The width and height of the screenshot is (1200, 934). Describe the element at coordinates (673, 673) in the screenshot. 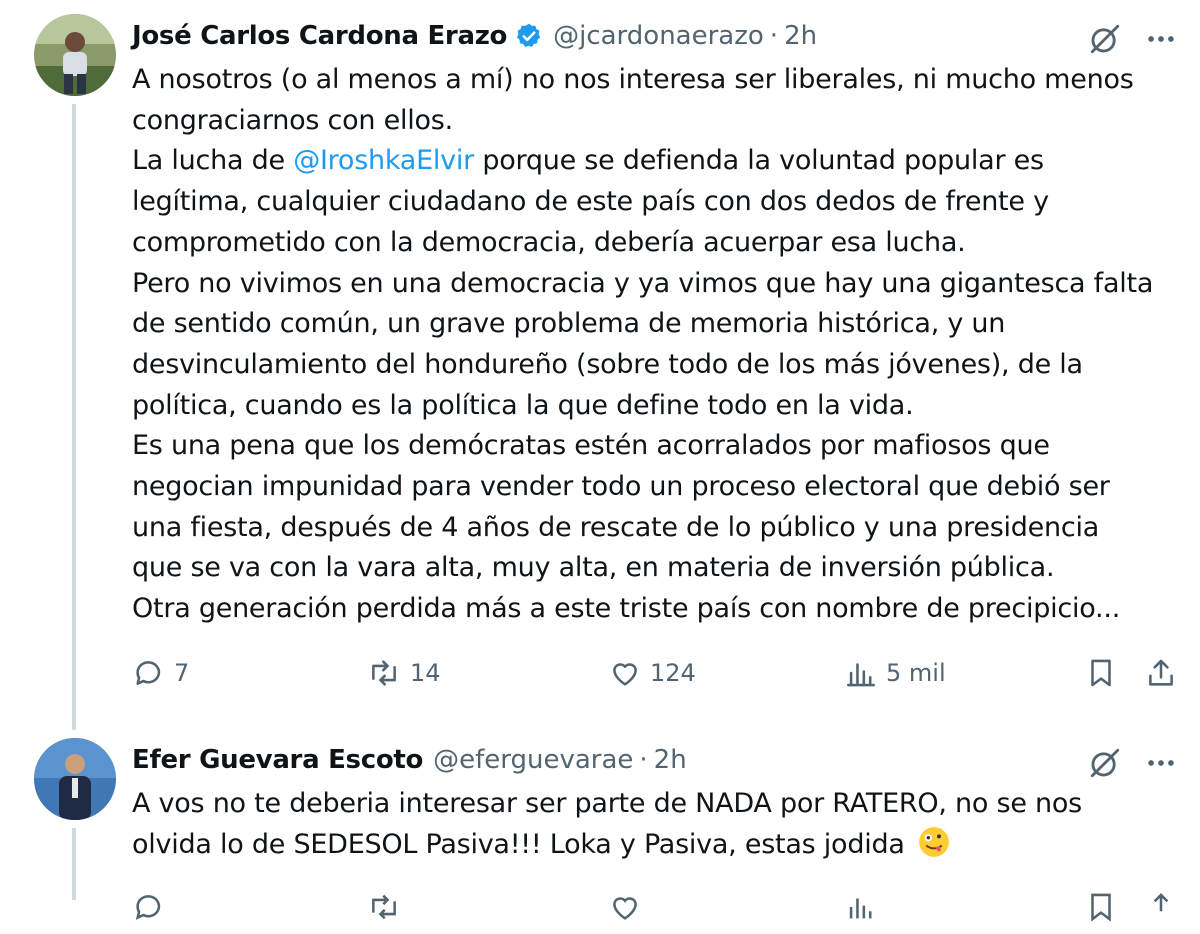

I see `like-count: 124` at that location.